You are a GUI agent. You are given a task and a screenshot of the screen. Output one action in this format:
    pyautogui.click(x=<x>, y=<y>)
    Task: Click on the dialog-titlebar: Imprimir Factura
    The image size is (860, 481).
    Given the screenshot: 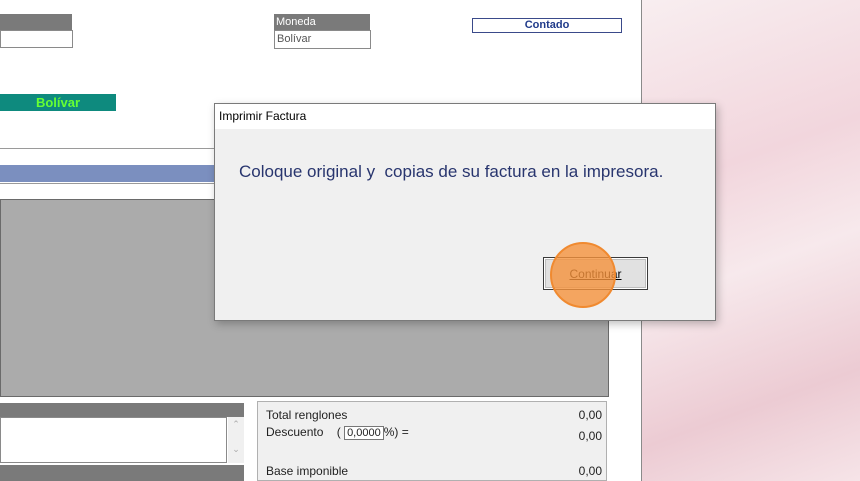 What is the action you would take?
    pyautogui.click(x=465, y=116)
    